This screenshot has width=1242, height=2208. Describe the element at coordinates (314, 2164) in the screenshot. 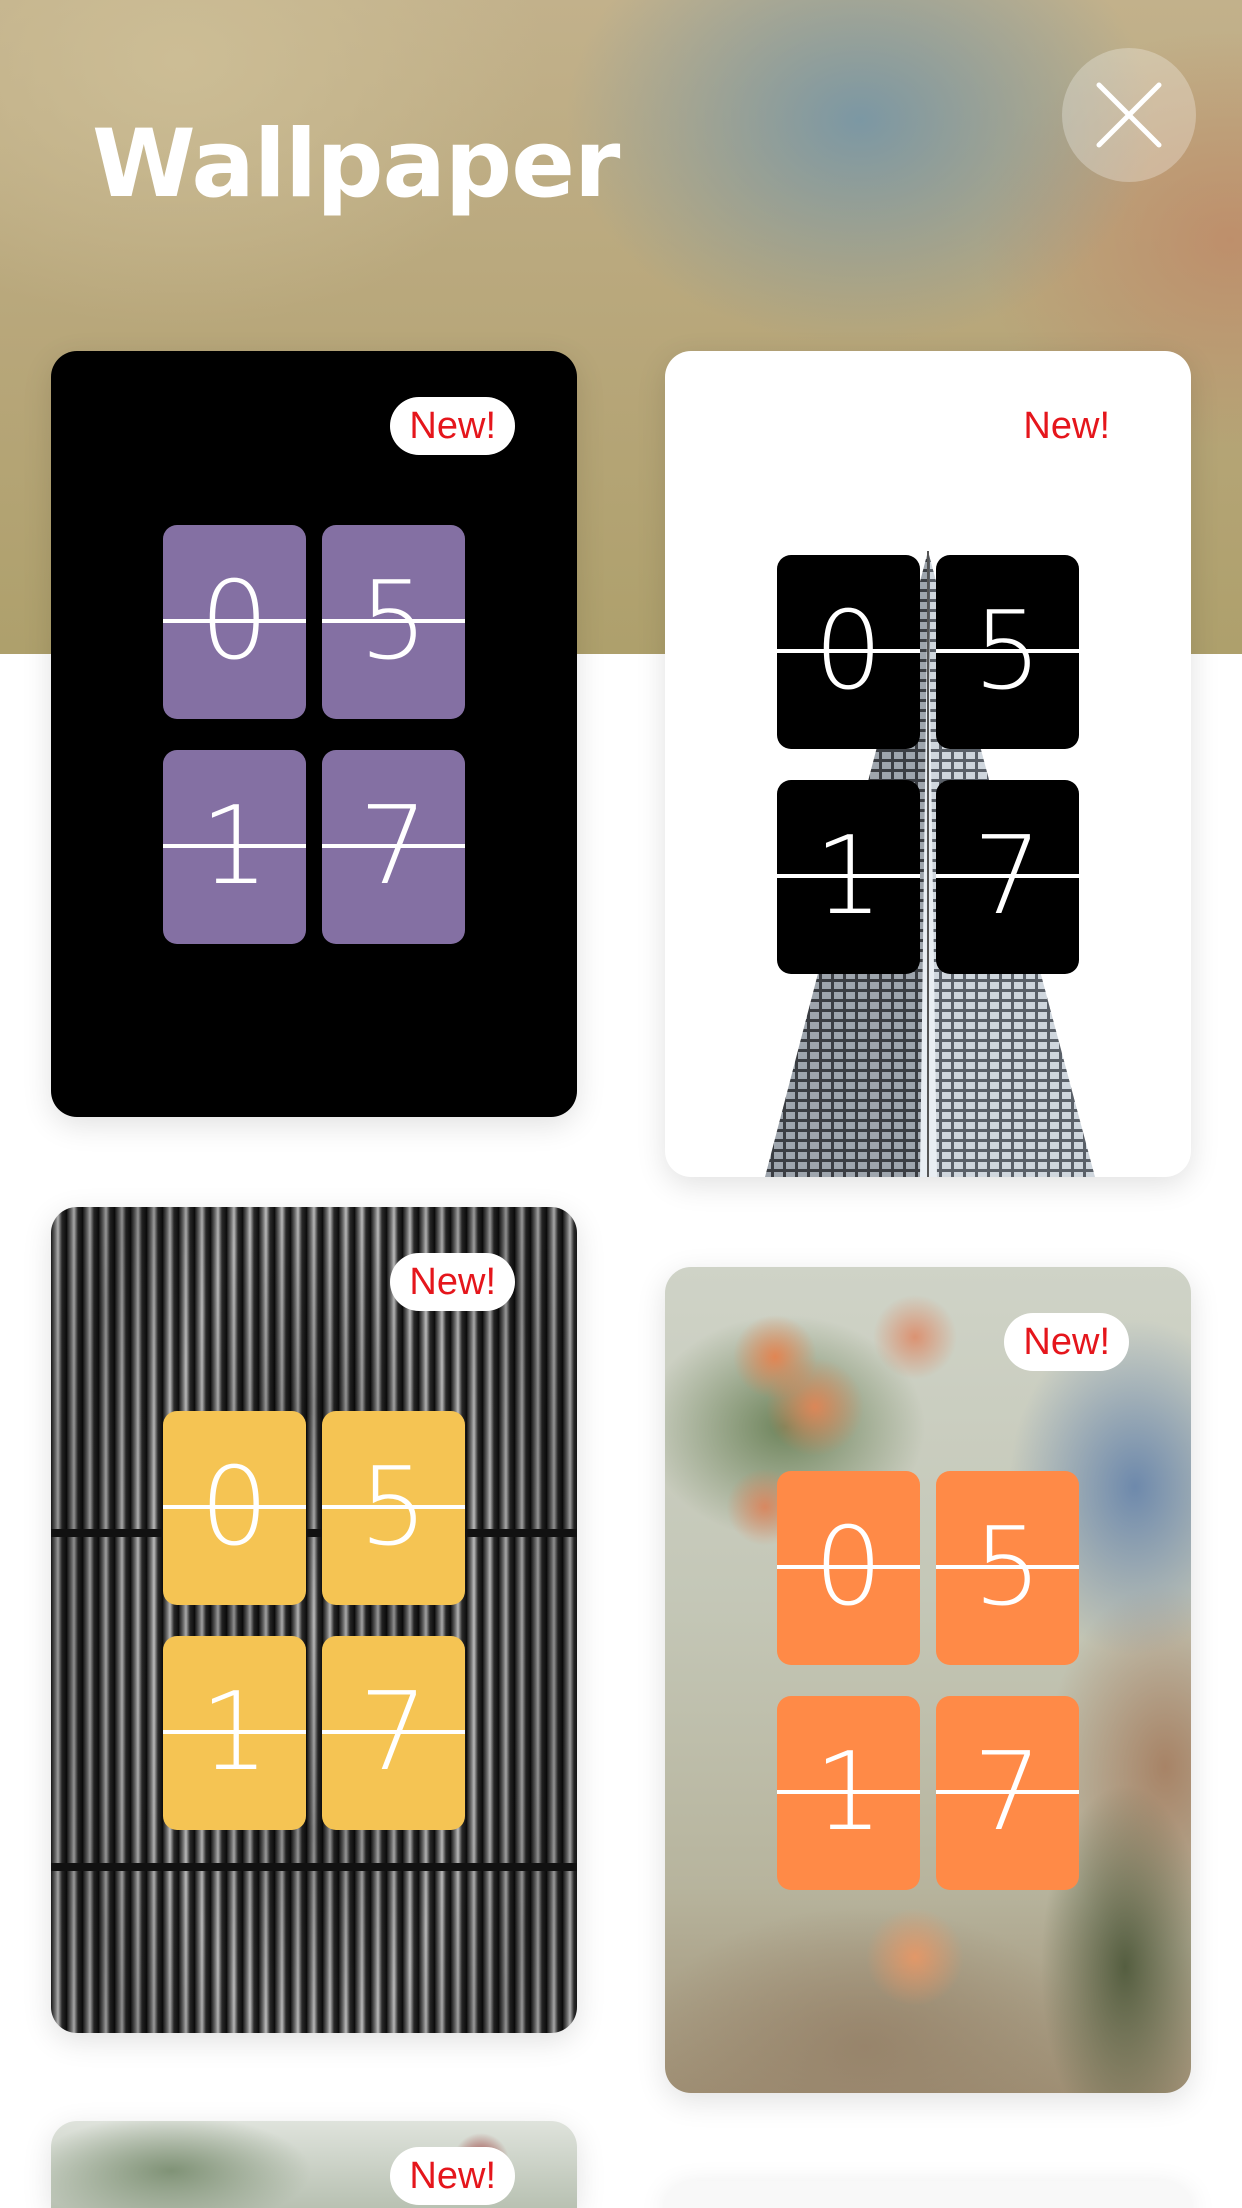

I see `wallpaper-card-leaves: New!` at that location.